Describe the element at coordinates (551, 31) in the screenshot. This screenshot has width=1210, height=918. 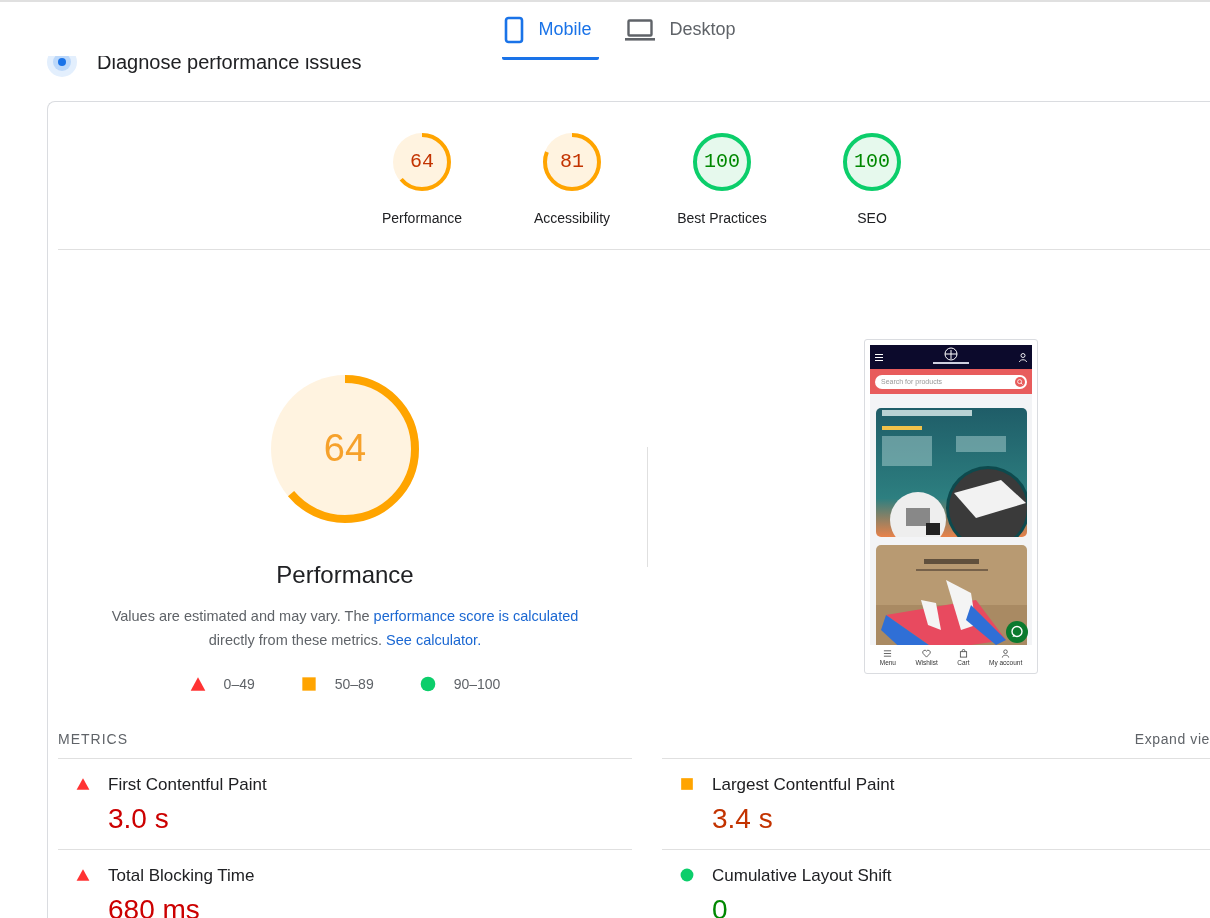
I see `device-tab: Mobile` at that location.